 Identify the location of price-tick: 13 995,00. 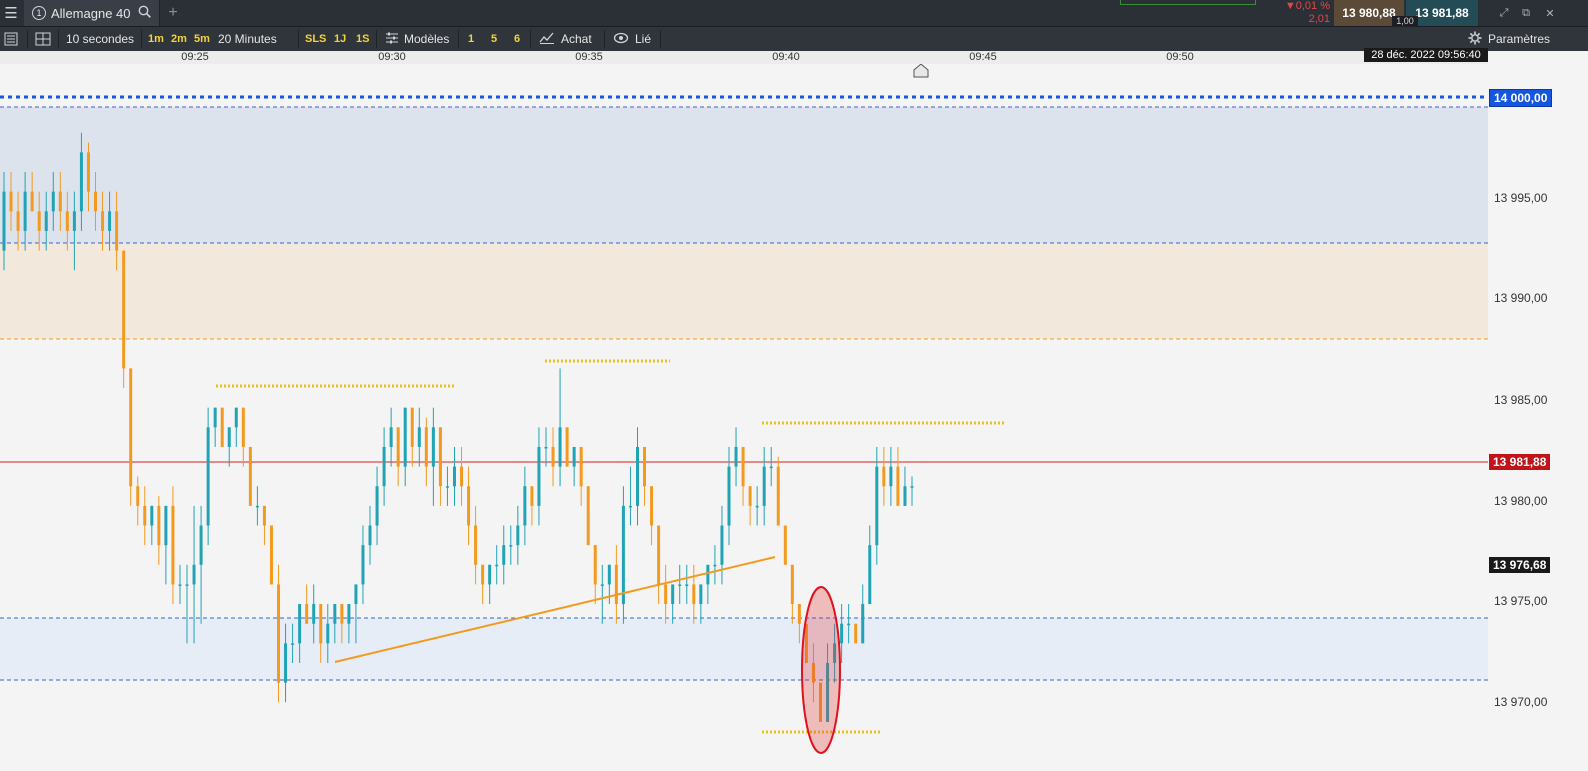
(1521, 198).